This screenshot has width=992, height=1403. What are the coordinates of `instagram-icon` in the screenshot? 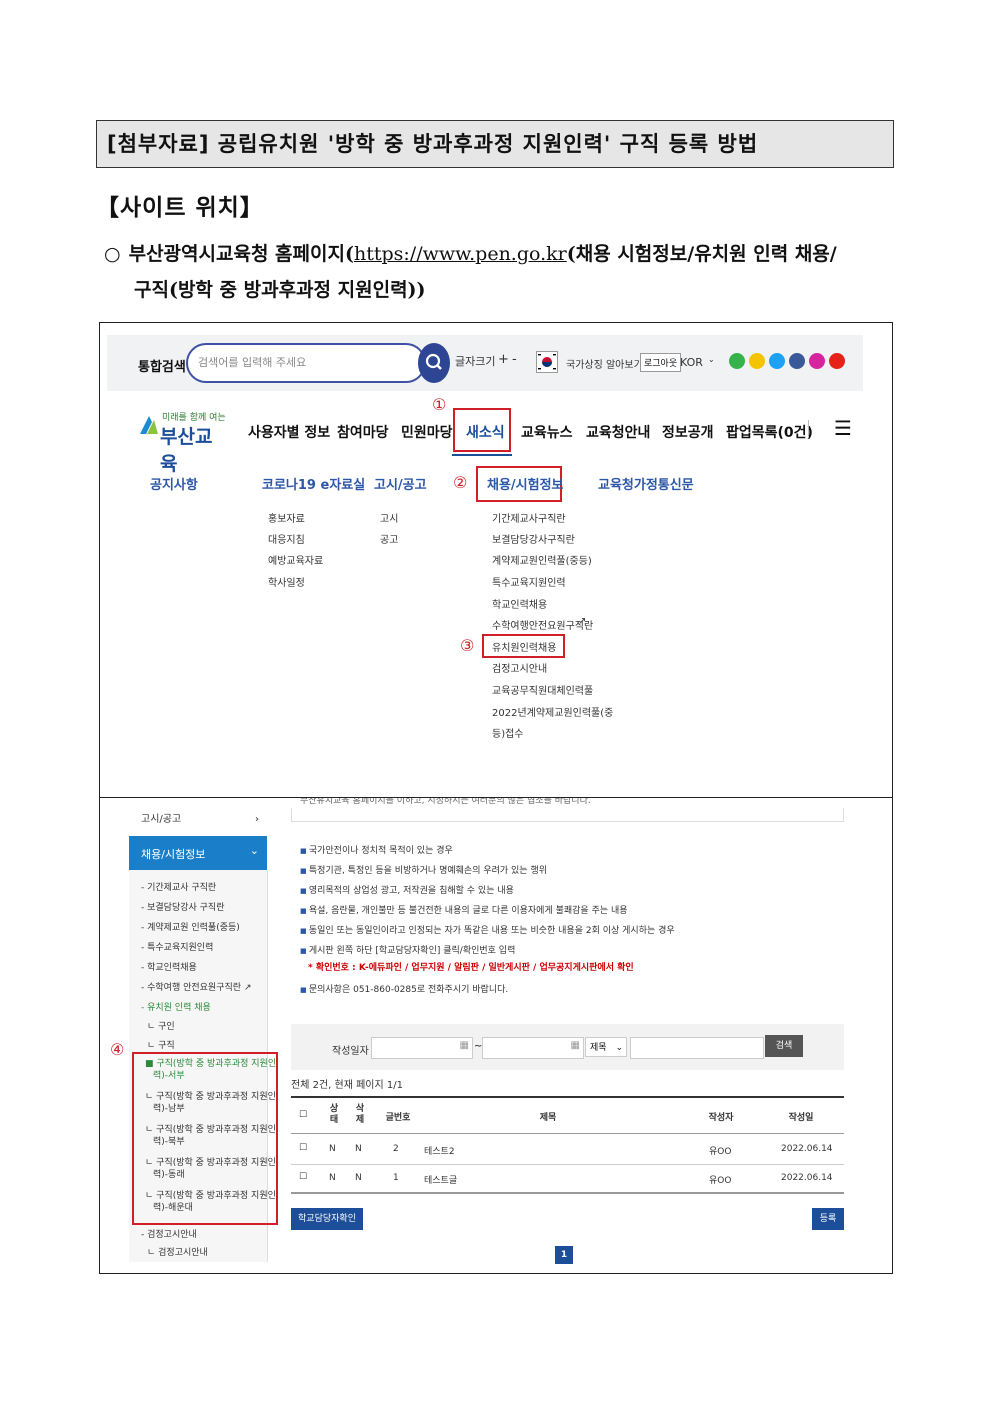 It's located at (817, 361).